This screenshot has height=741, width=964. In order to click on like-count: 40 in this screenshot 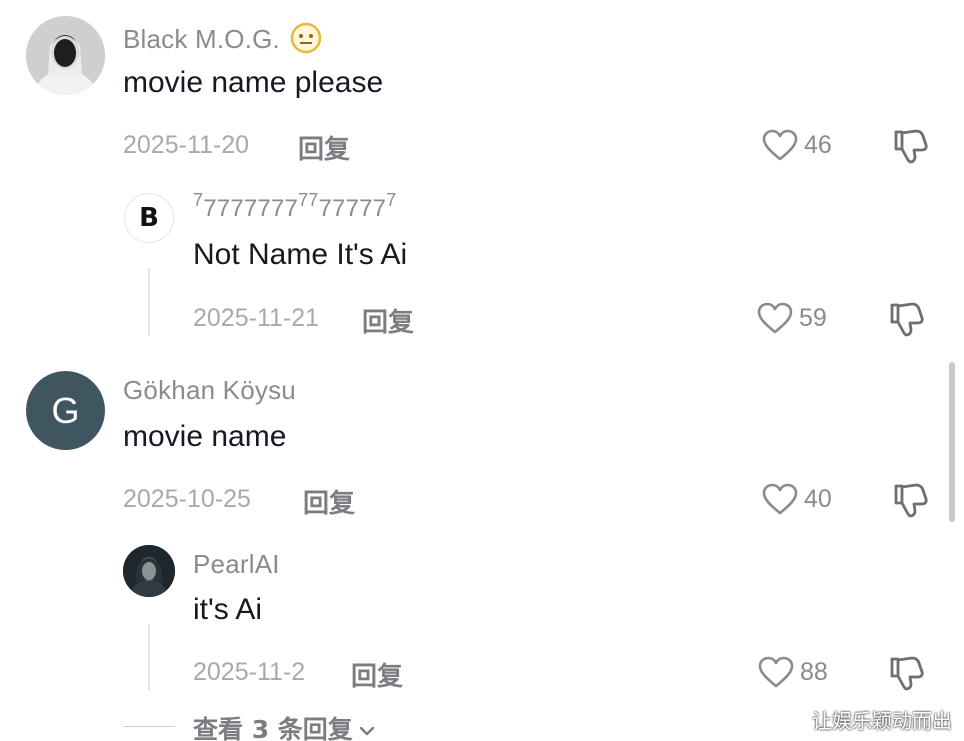, I will do `click(818, 498)`.